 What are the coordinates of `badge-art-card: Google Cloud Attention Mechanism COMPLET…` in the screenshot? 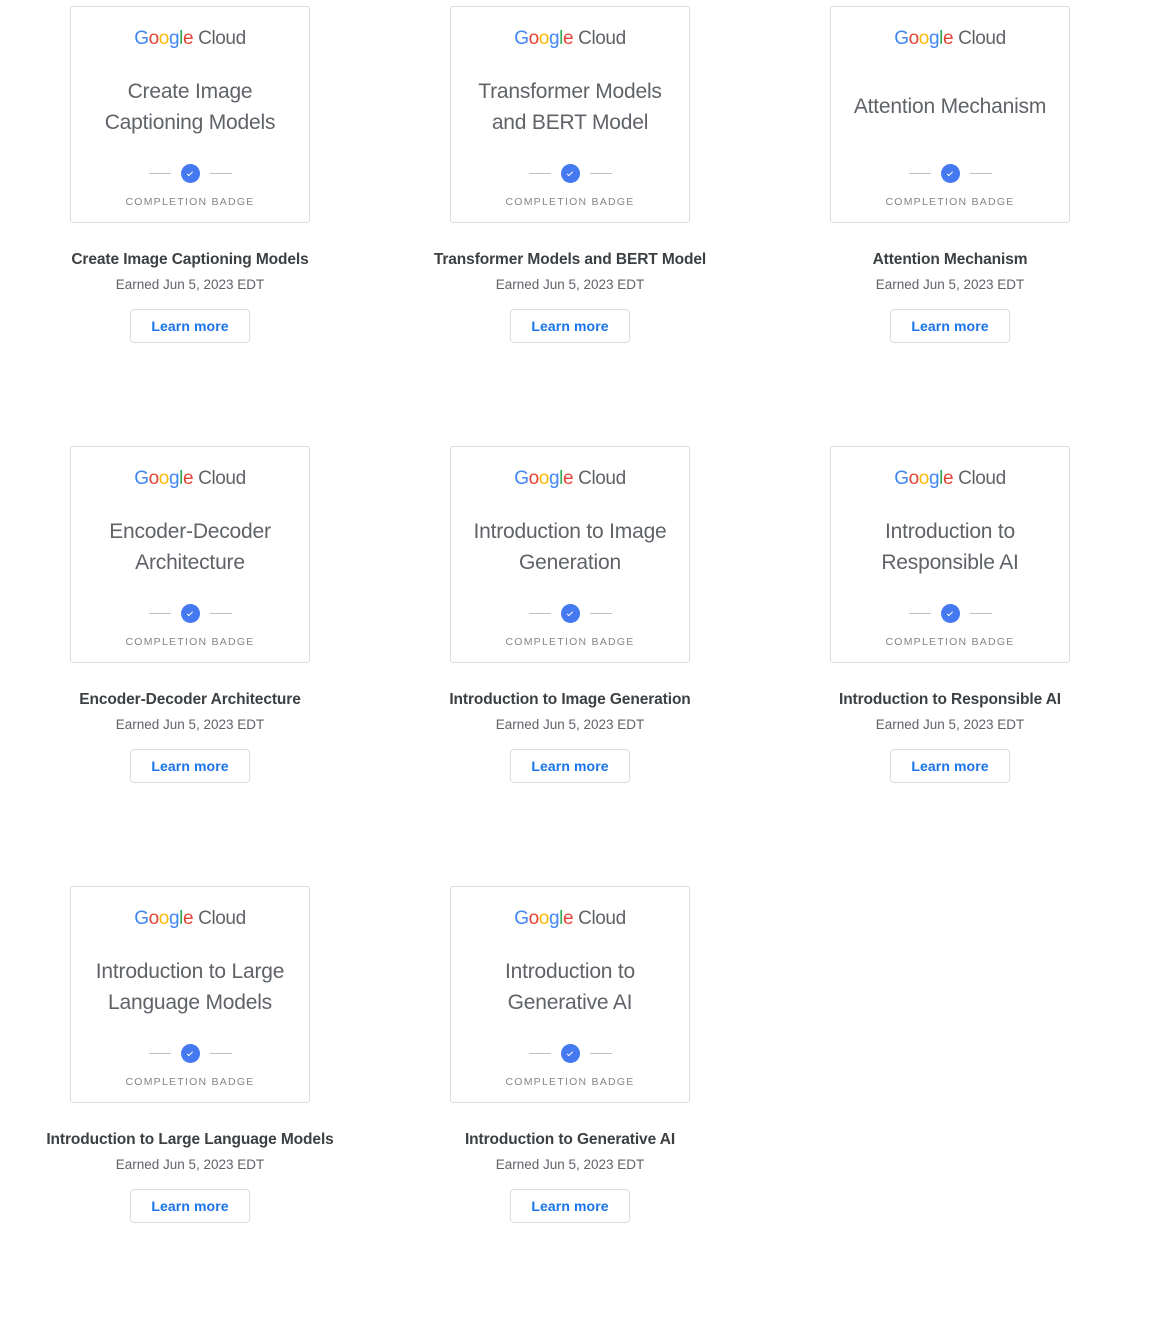 It's located at (950, 114).